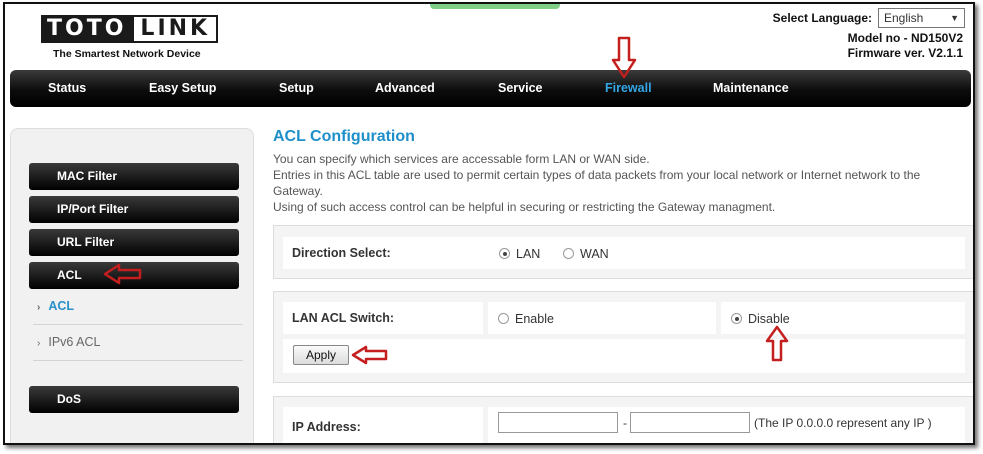  I want to click on ip-label-cell: IP Address:, so click(383, 425).